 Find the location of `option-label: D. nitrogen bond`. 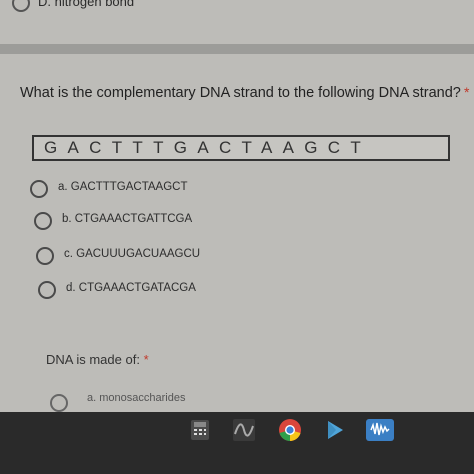

option-label: D. nitrogen bond is located at coordinates (86, 4).